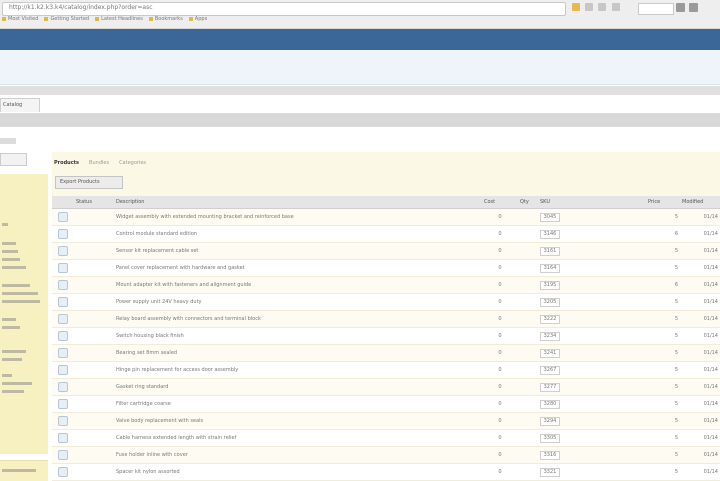 The image size is (720, 481). Describe the element at coordinates (576, 7) in the screenshot. I see `bookmark-star-icon` at that location.